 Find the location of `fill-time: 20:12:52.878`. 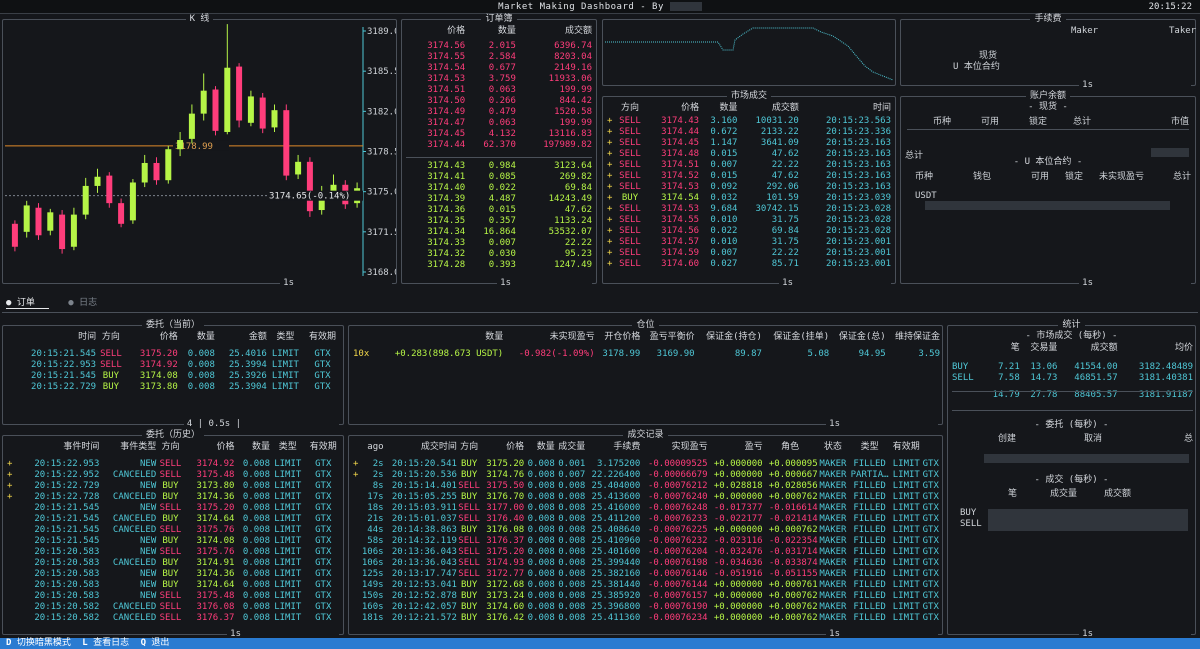

fill-time: 20:12:52.878 is located at coordinates (424, 596).